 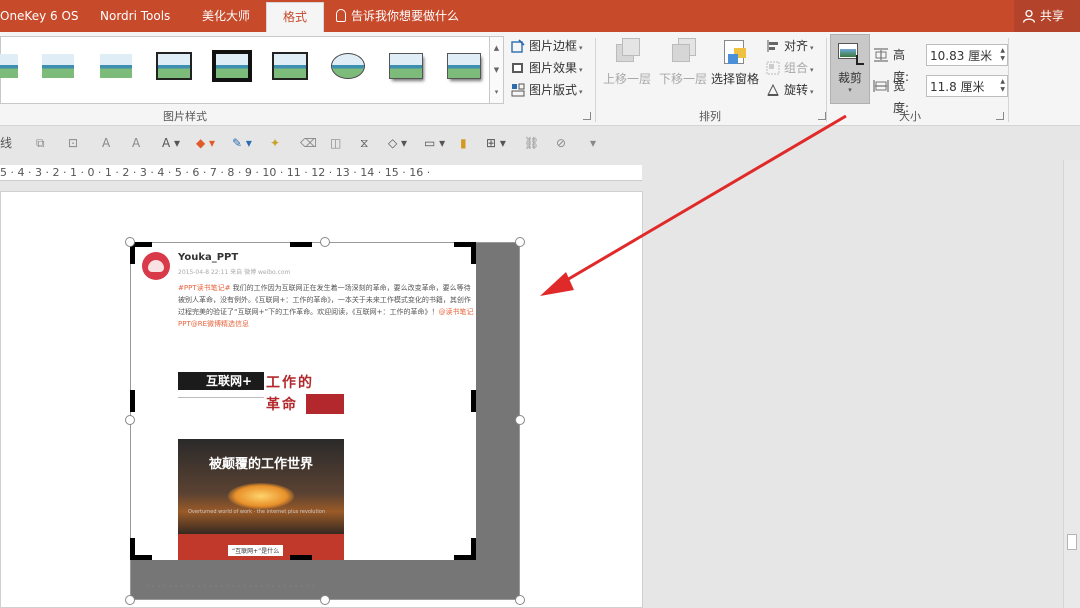 I want to click on gallery-more-icon: ▾, so click(x=496, y=92).